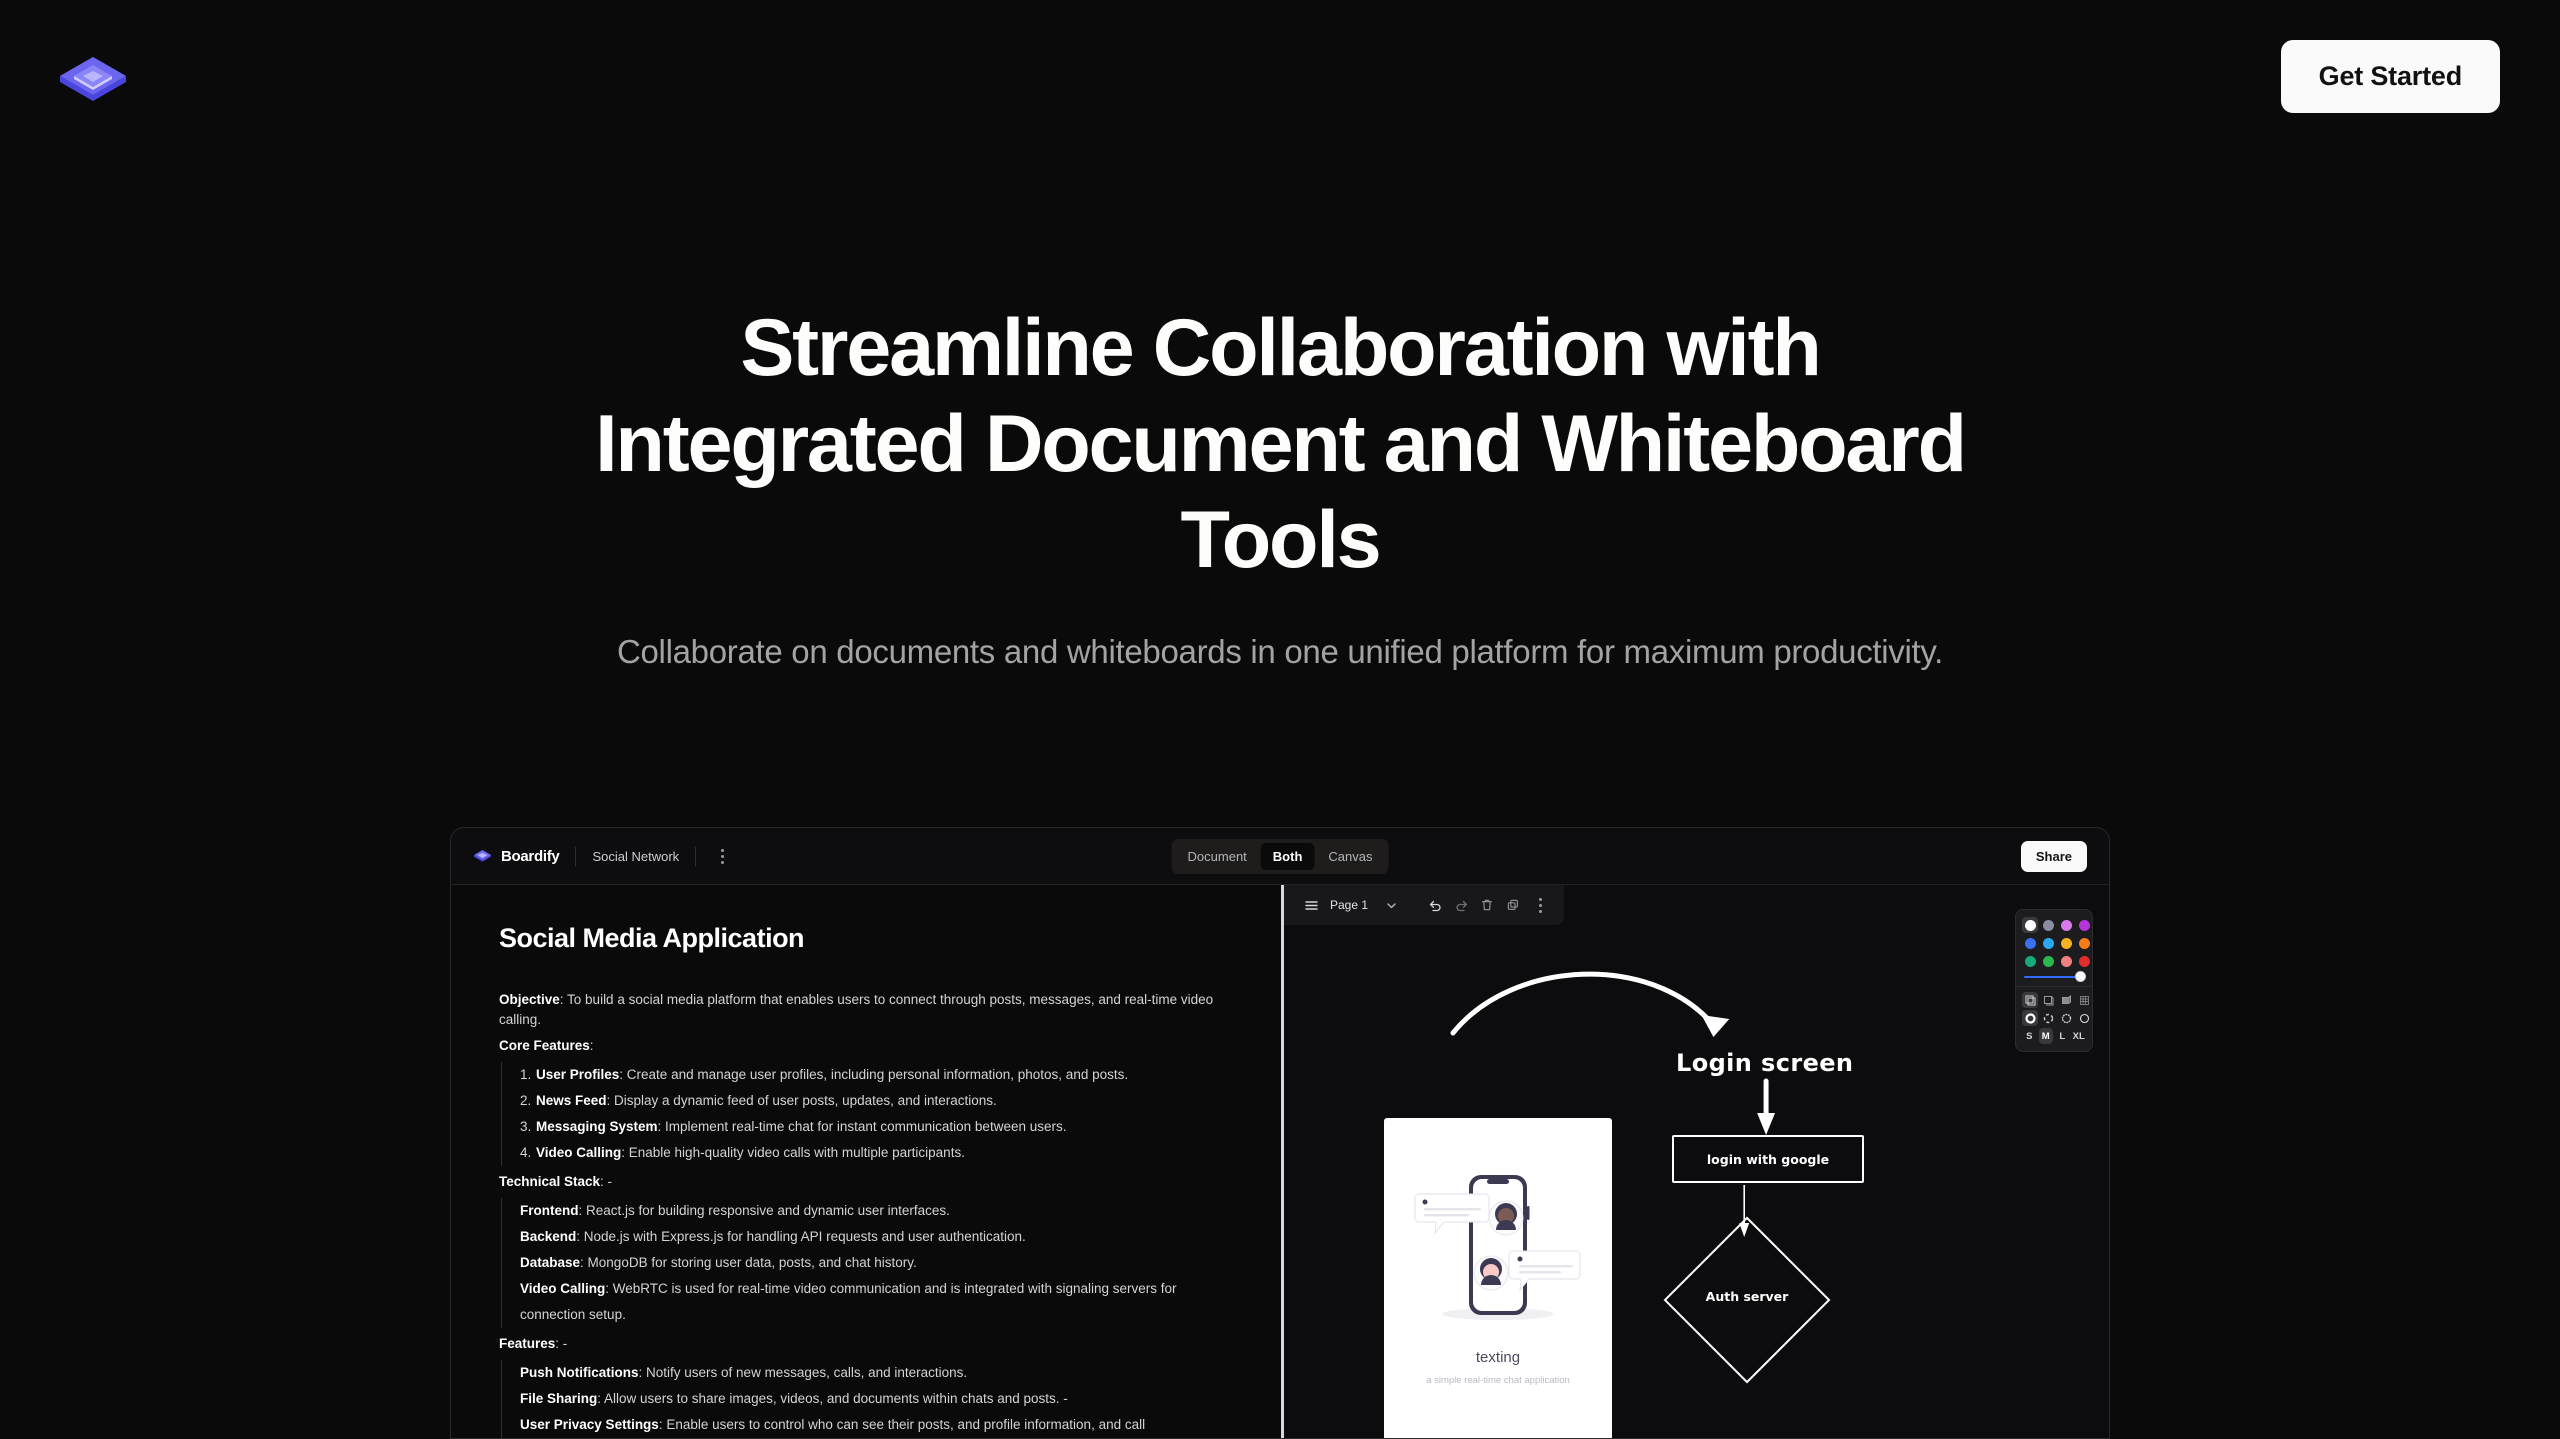  Describe the element at coordinates (2079, 1036) in the screenshot. I see `size-option-xl: XL` at that location.